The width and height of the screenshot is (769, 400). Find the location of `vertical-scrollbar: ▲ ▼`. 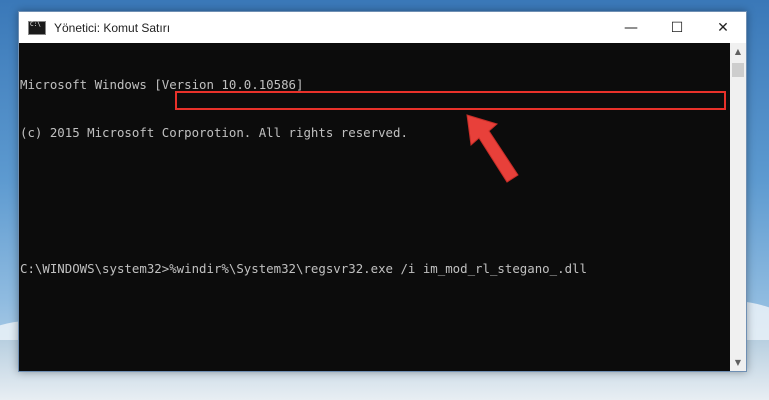

vertical-scrollbar: ▲ ▼ is located at coordinates (738, 207).